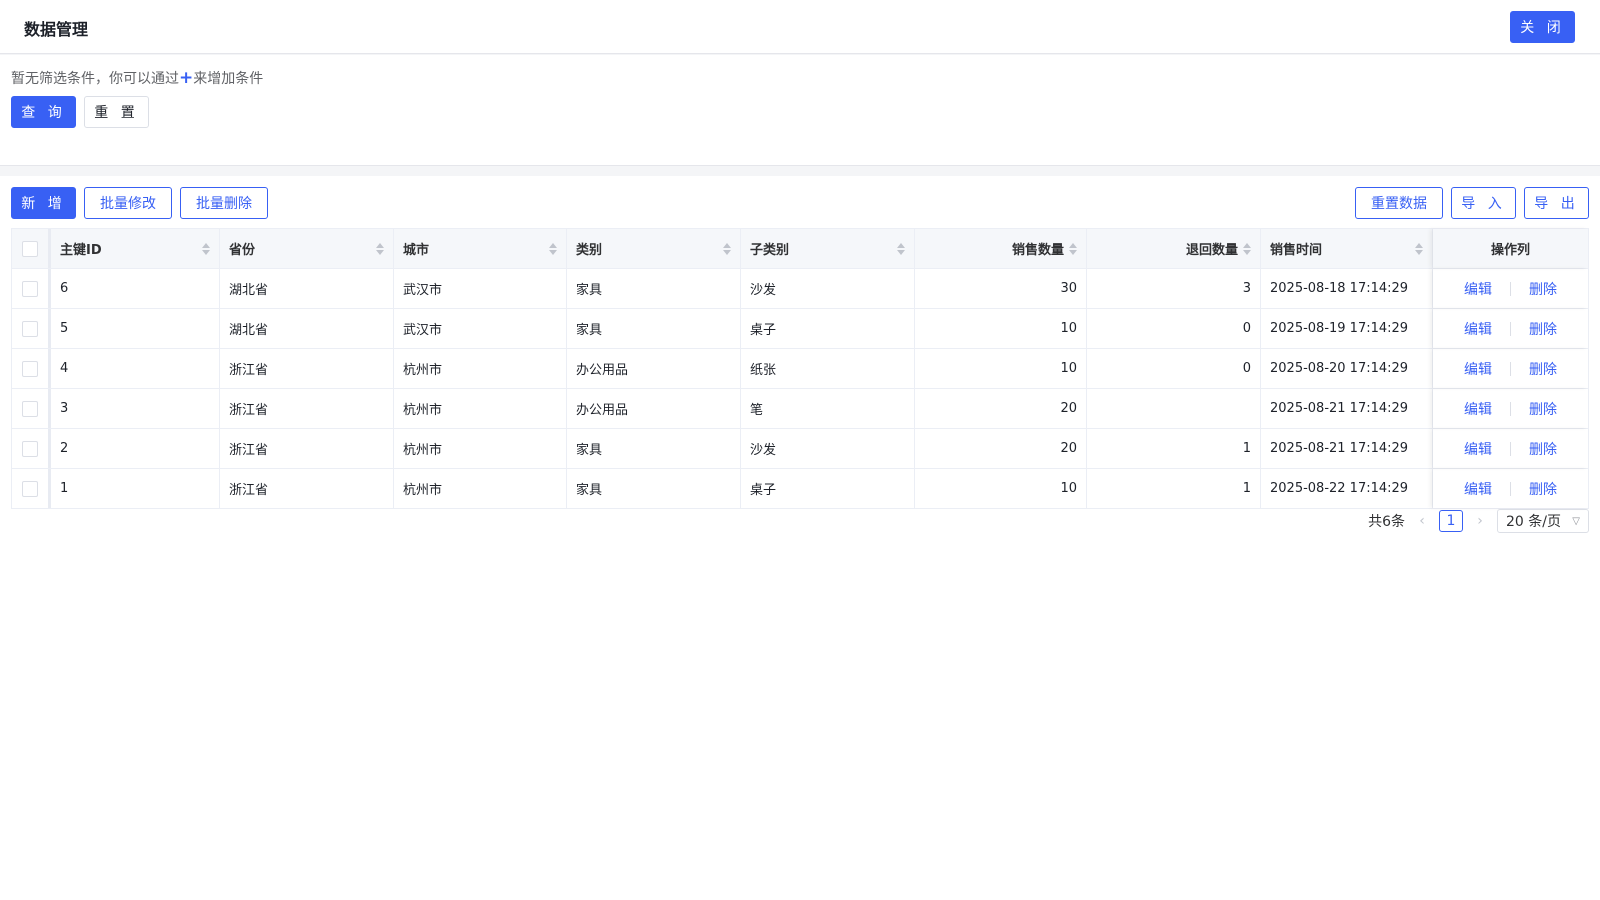  Describe the element at coordinates (1174, 408) in the screenshot. I see `cell-return-qty` at that location.